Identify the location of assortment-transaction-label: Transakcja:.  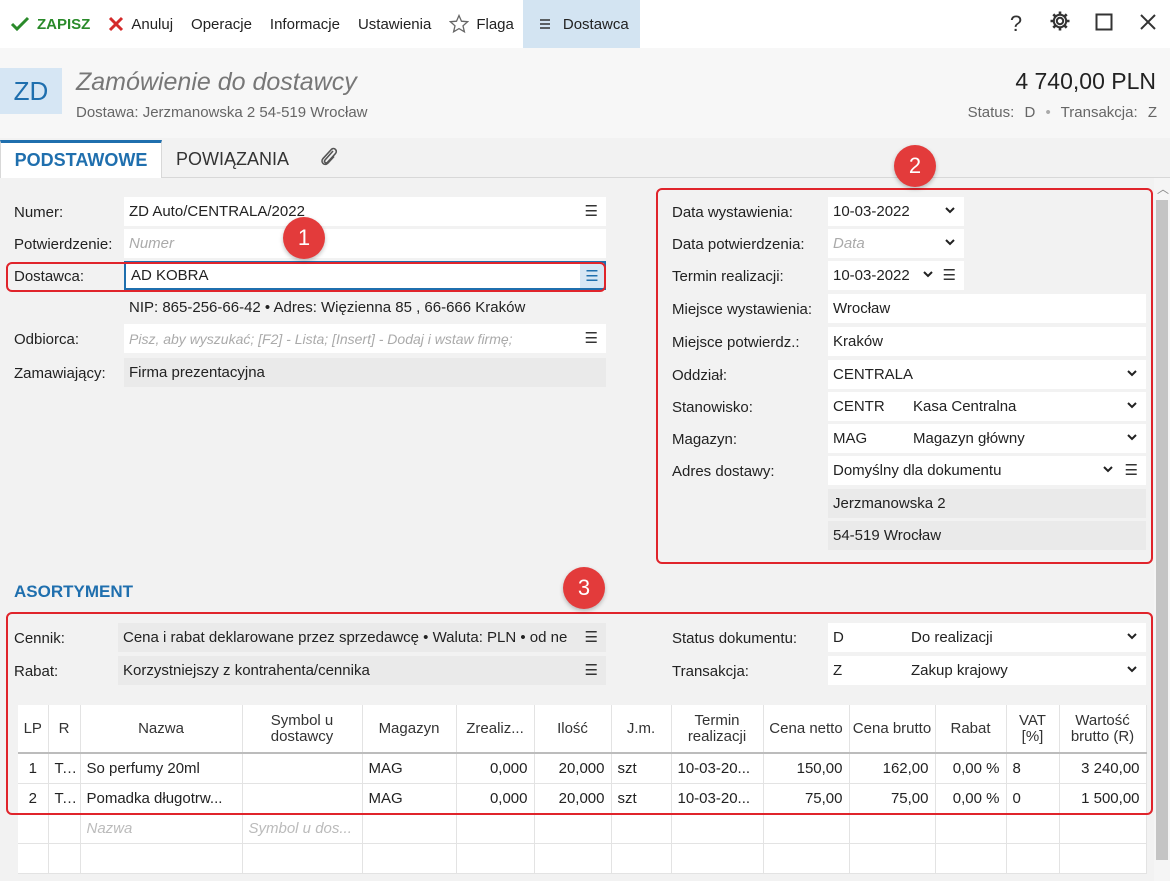
(710, 671).